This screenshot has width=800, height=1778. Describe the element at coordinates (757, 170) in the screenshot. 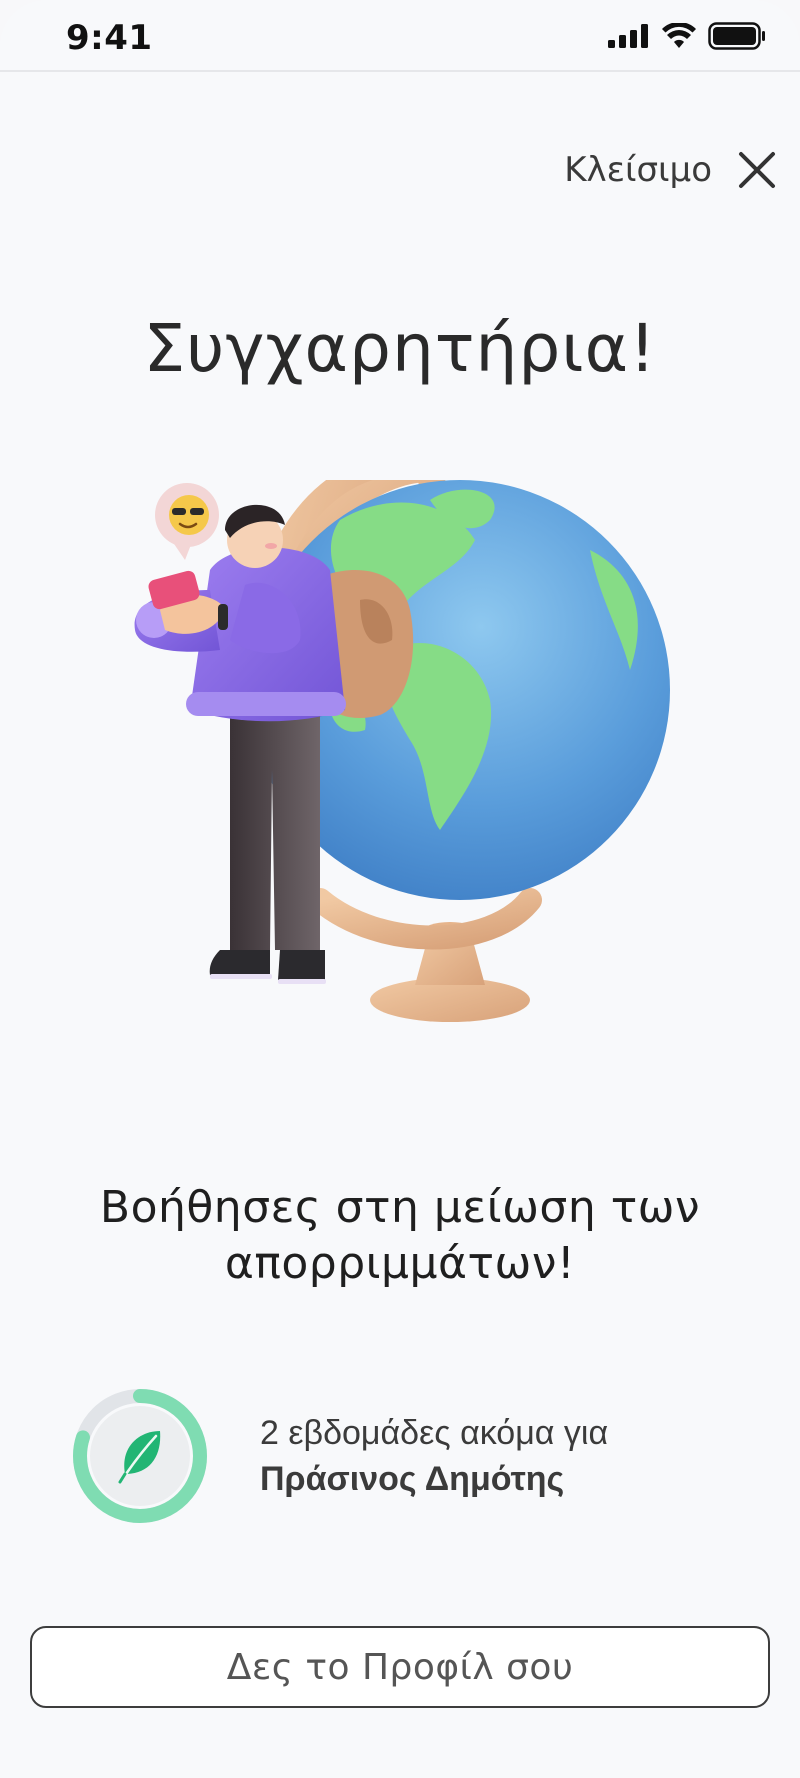

I see `close-icon` at that location.